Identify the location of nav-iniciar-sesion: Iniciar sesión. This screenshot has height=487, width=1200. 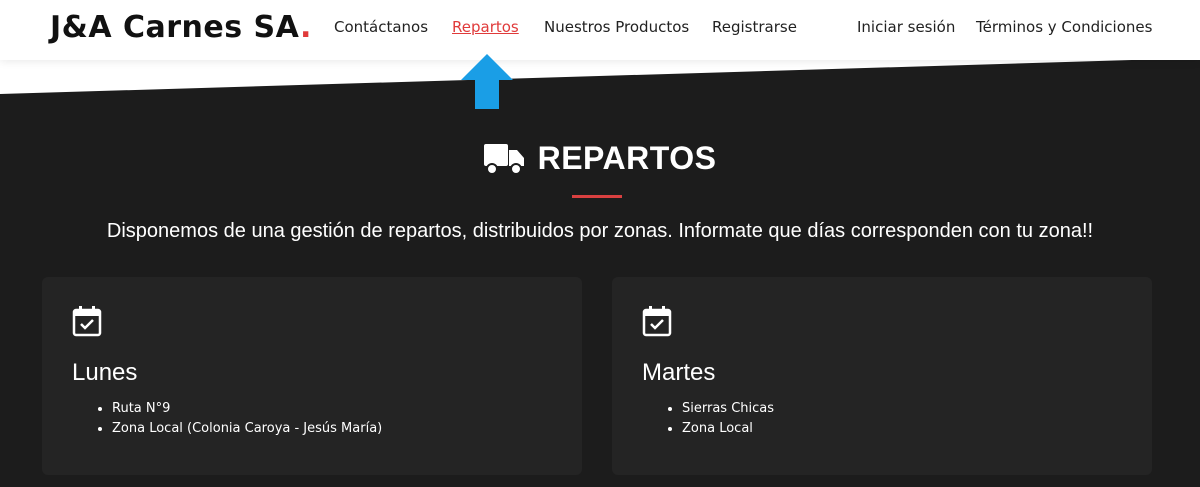
(906, 27).